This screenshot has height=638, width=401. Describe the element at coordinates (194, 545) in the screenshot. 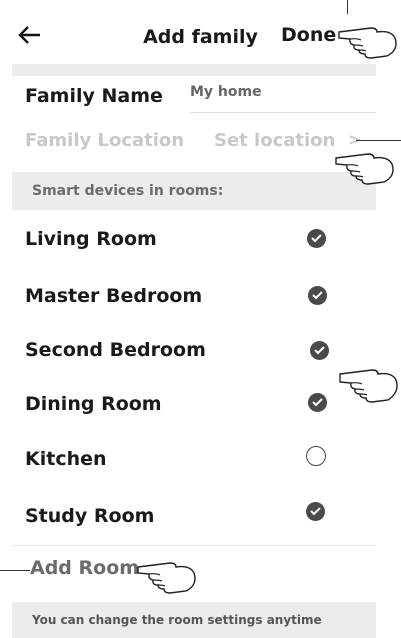

I see `add-room-divider` at that location.